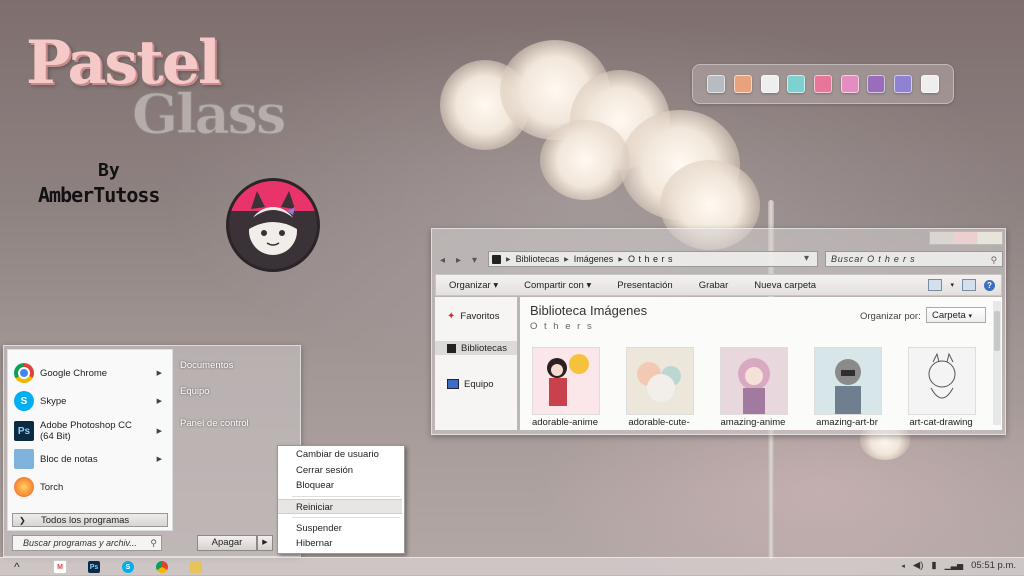 Image resolution: width=1024 pixels, height=576 pixels. Describe the element at coordinates (594, 259) in the screenshot. I see `breadcrumb-images: Imágenes` at that location.